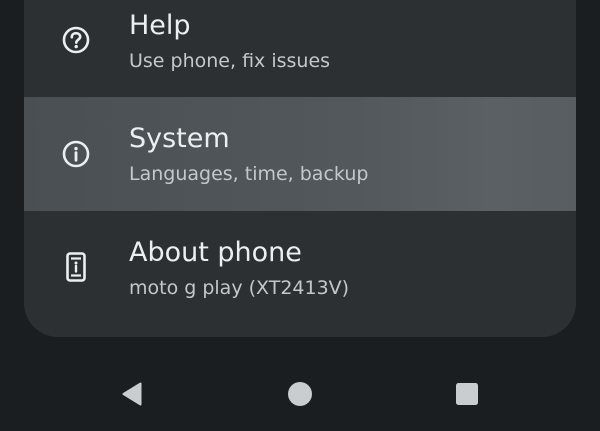  What do you see at coordinates (160, 25) in the screenshot?
I see `settings-item-title: Help` at bounding box center [160, 25].